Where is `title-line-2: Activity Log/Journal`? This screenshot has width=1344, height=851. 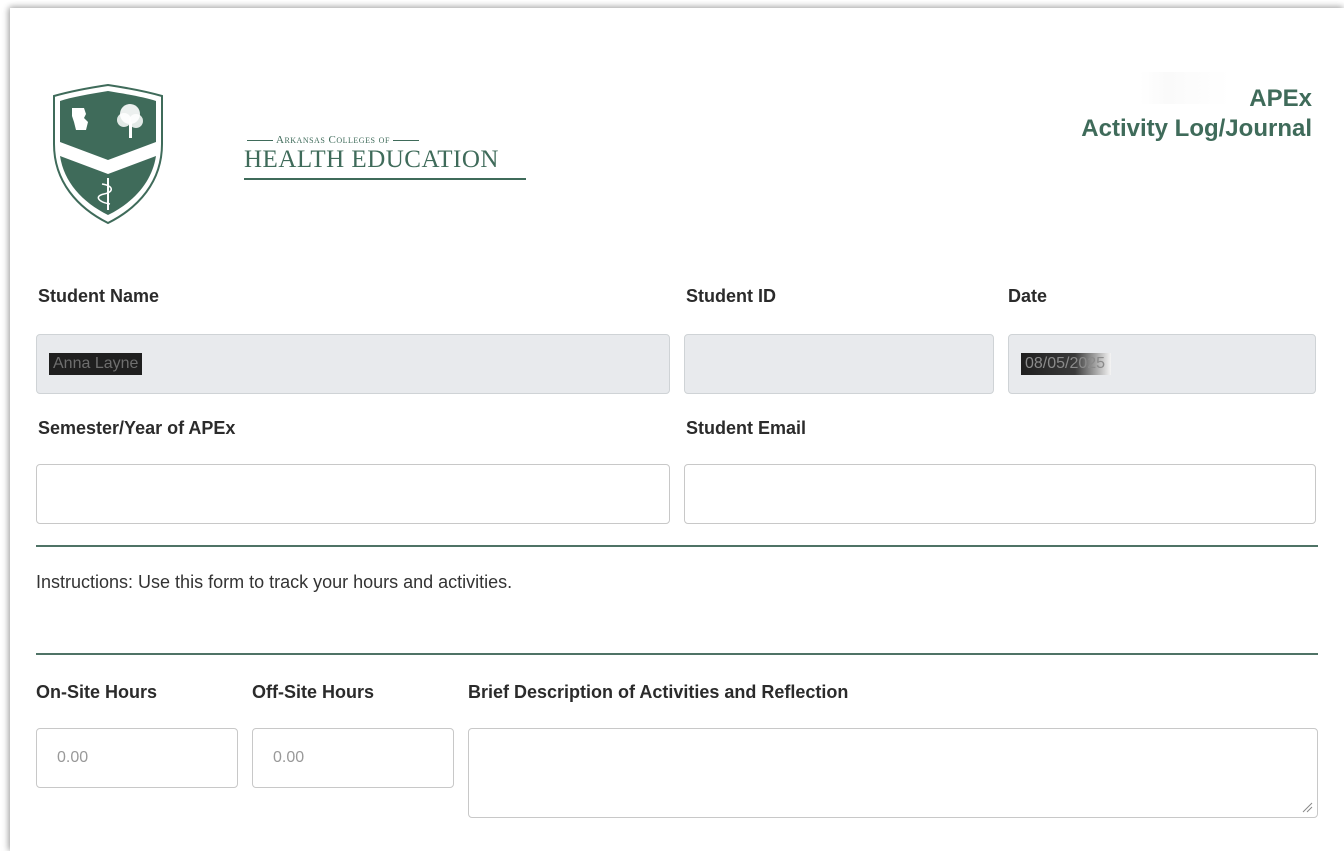 title-line-2: Activity Log/Journal is located at coordinates (1196, 128).